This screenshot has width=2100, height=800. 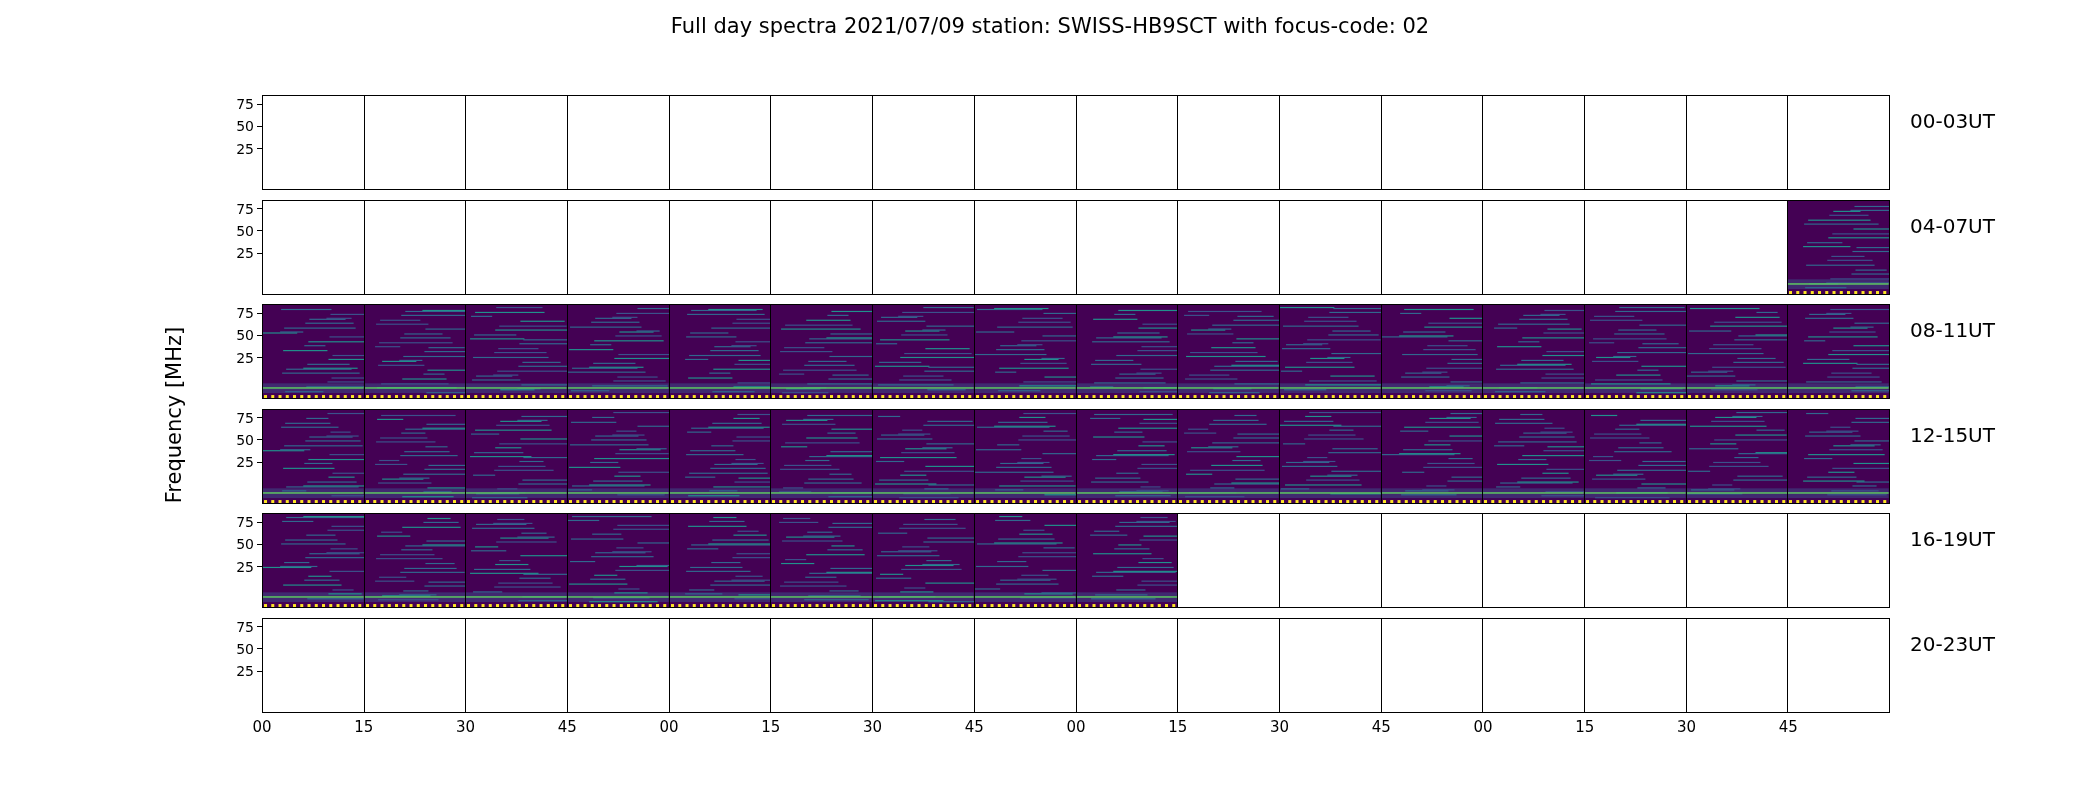 I want to click on y-axis-label: Frequency [MHz], so click(x=174, y=415).